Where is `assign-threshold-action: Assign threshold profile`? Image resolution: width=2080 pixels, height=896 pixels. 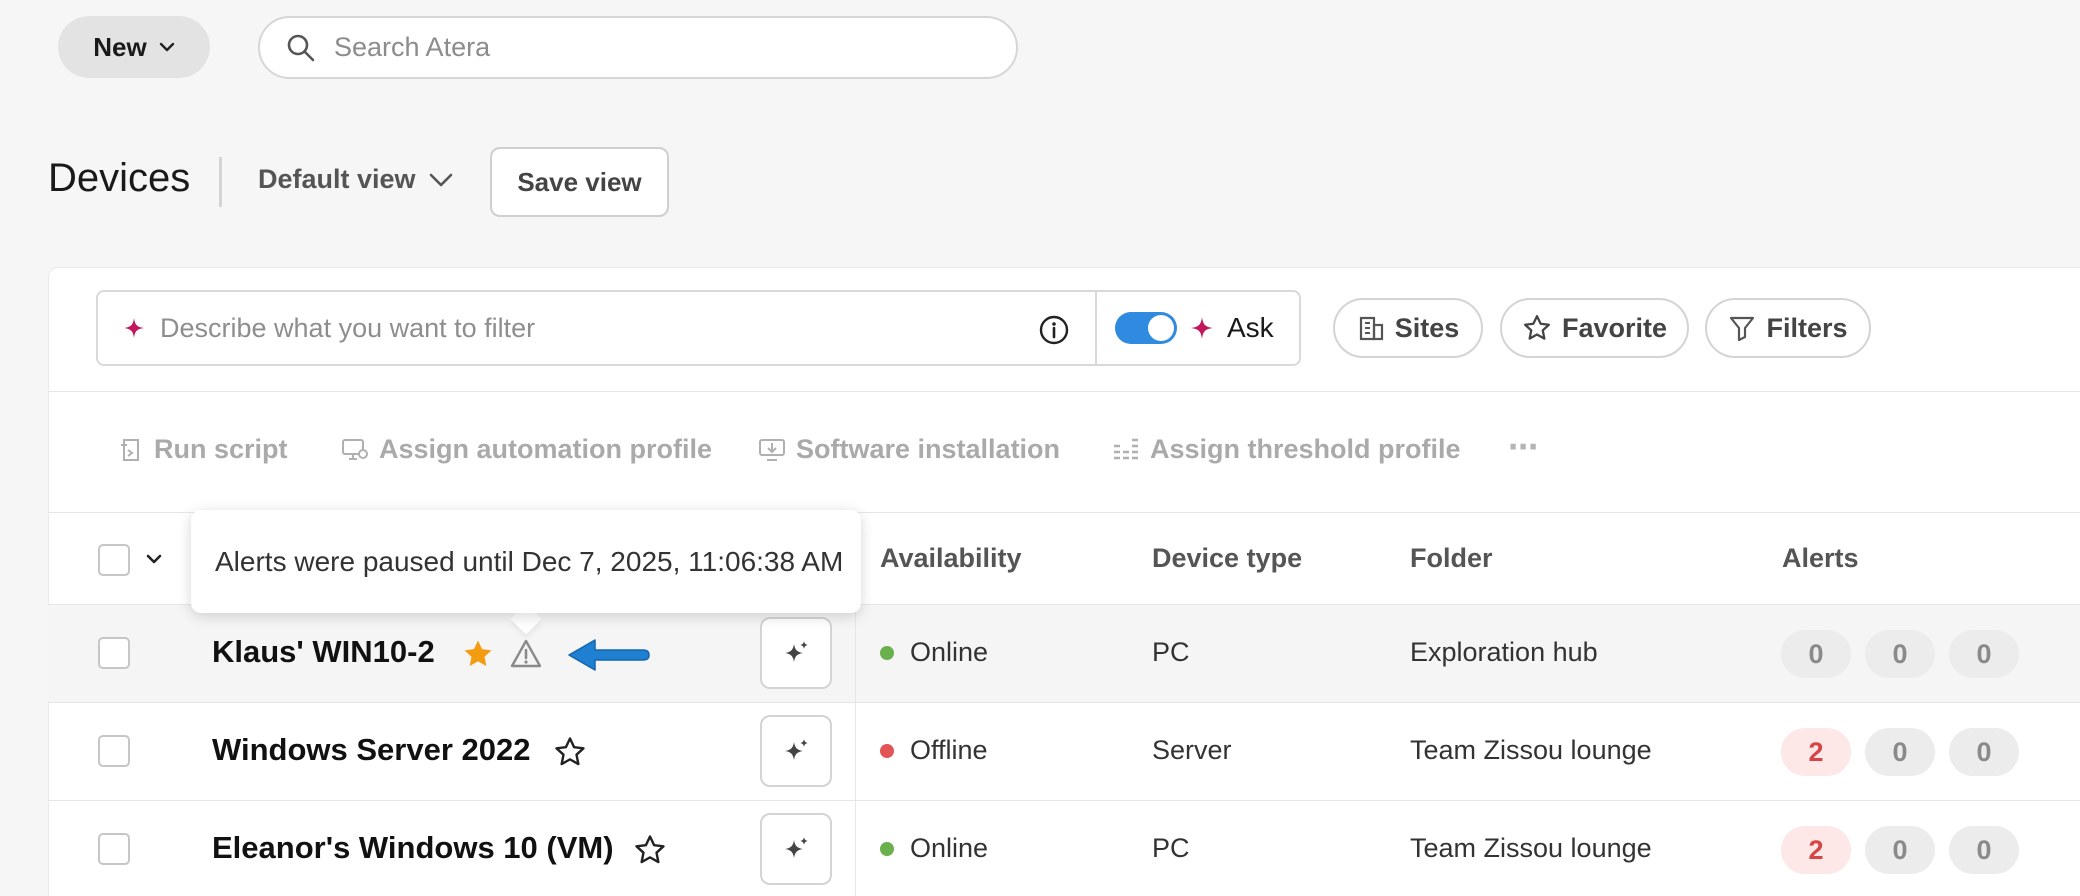 assign-threshold-action: Assign threshold profile is located at coordinates (1286, 449).